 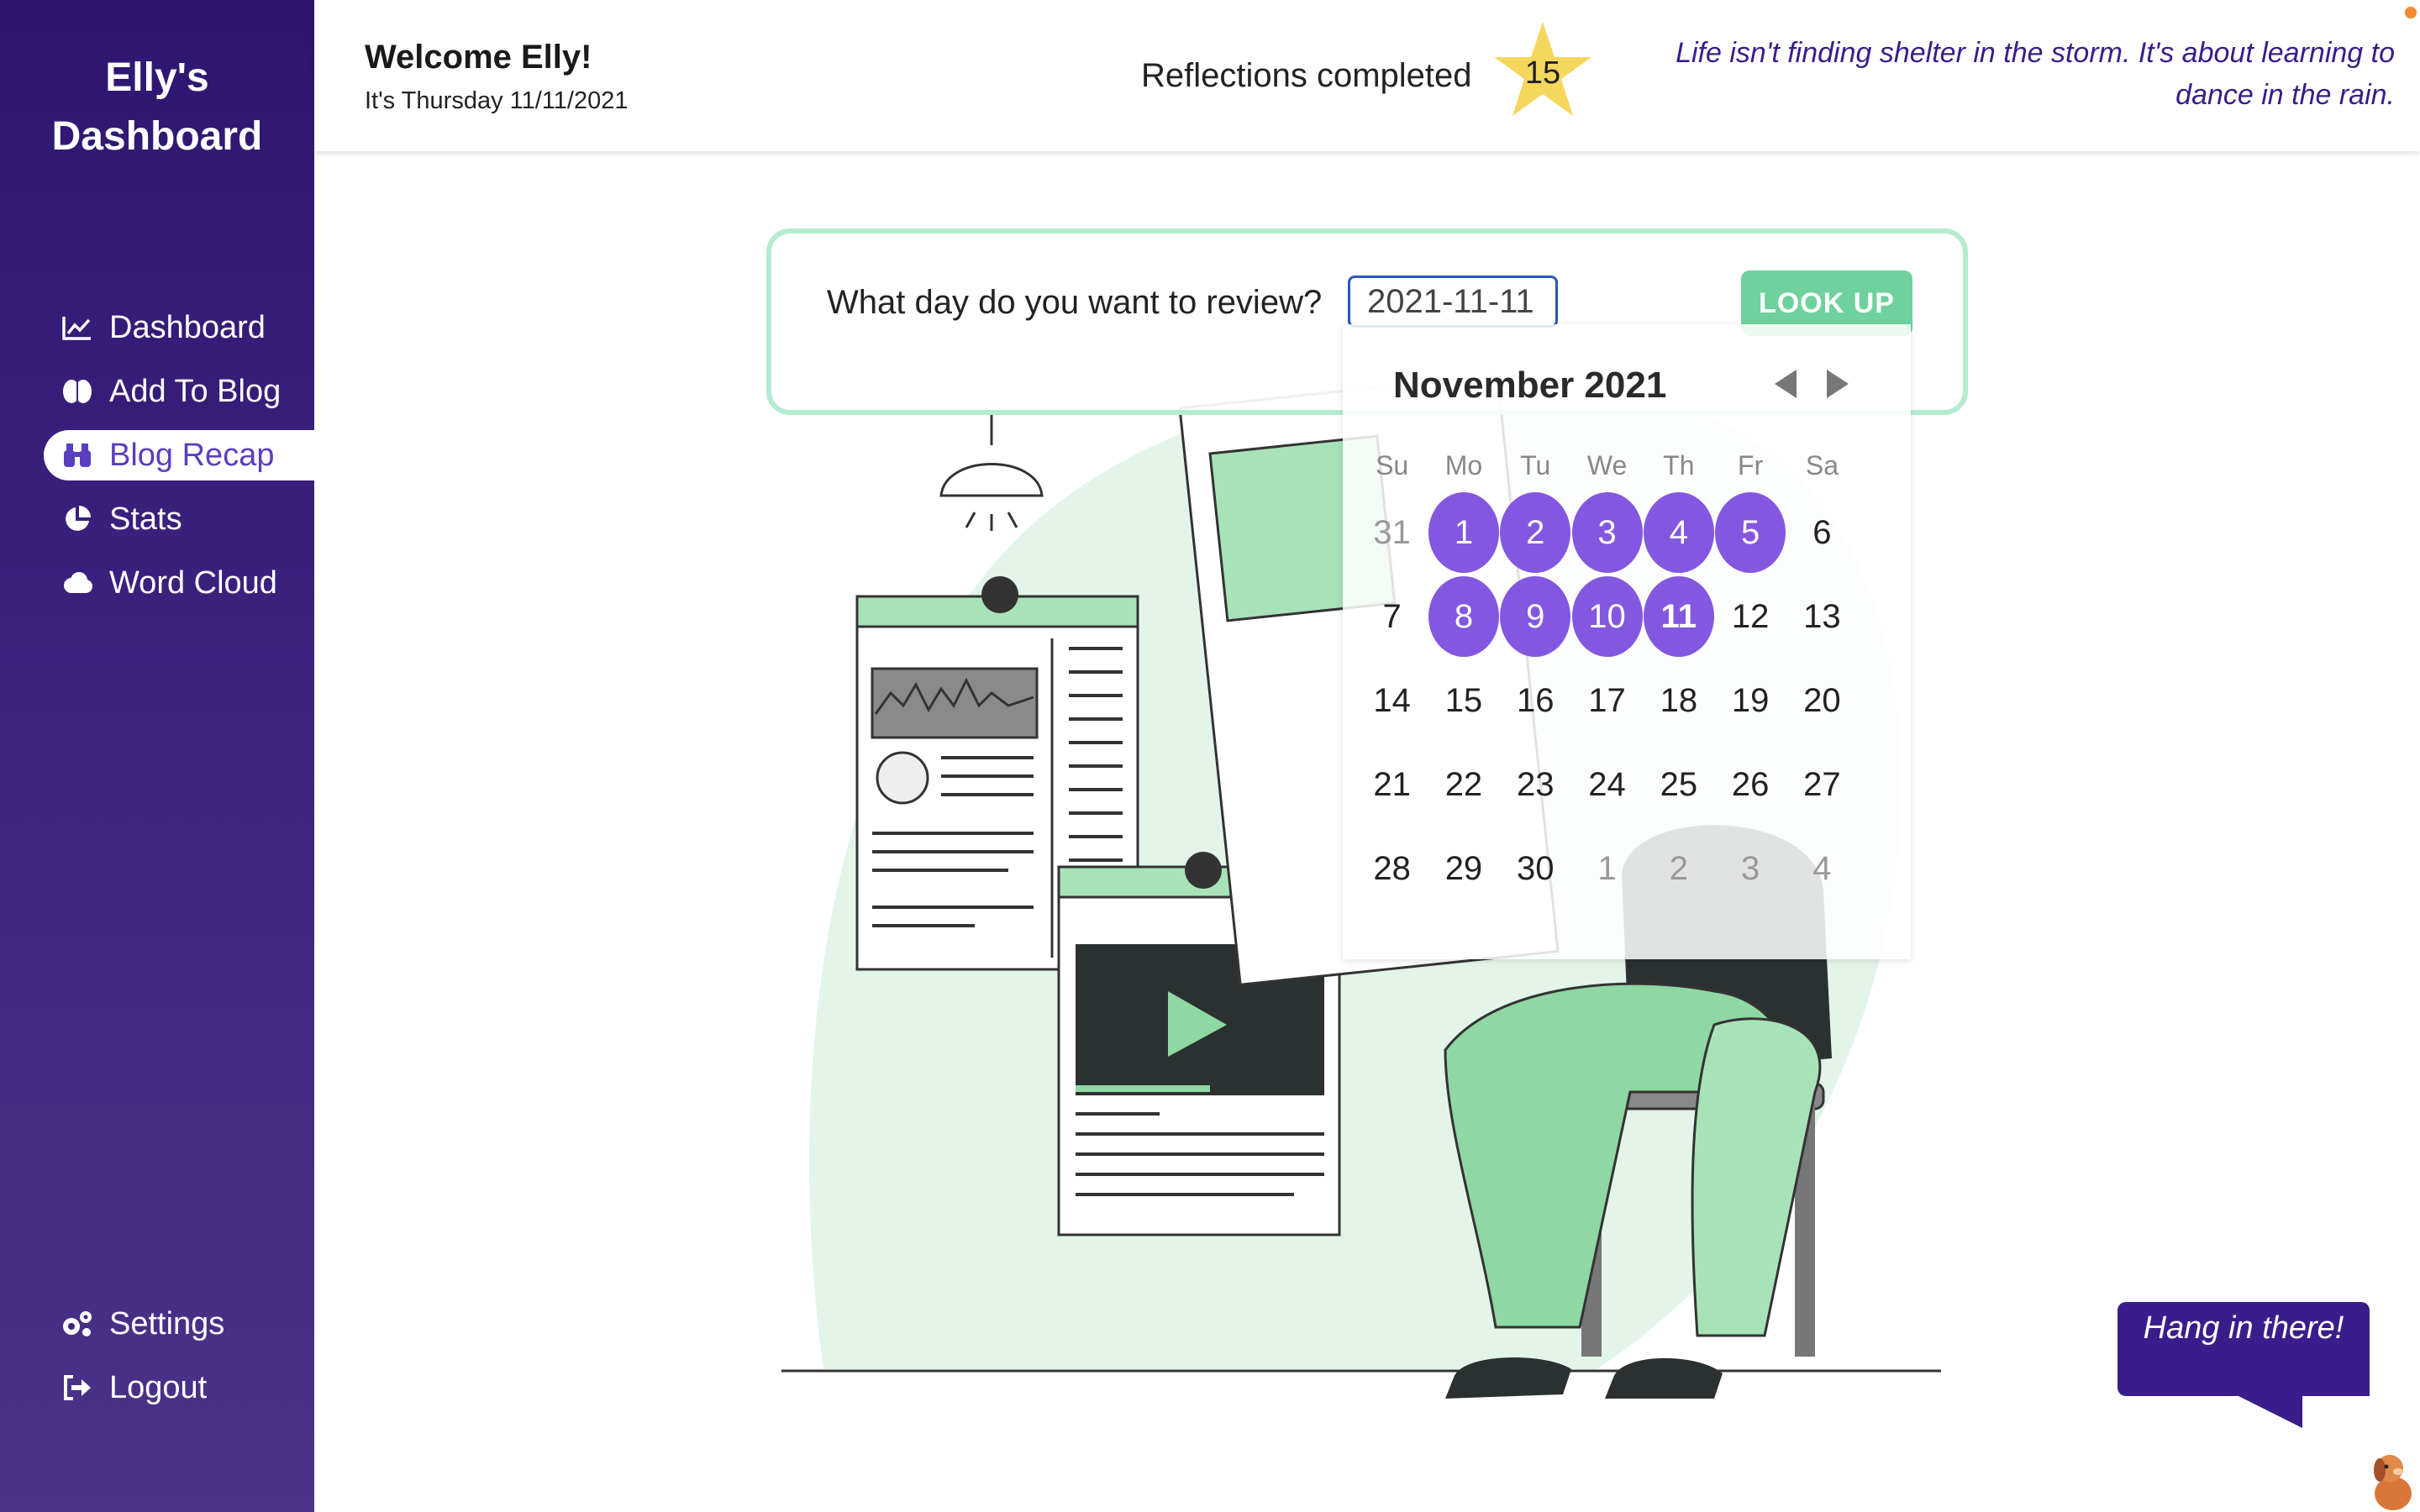 I want to click on calendar-day-number: 15, so click(x=1464, y=700).